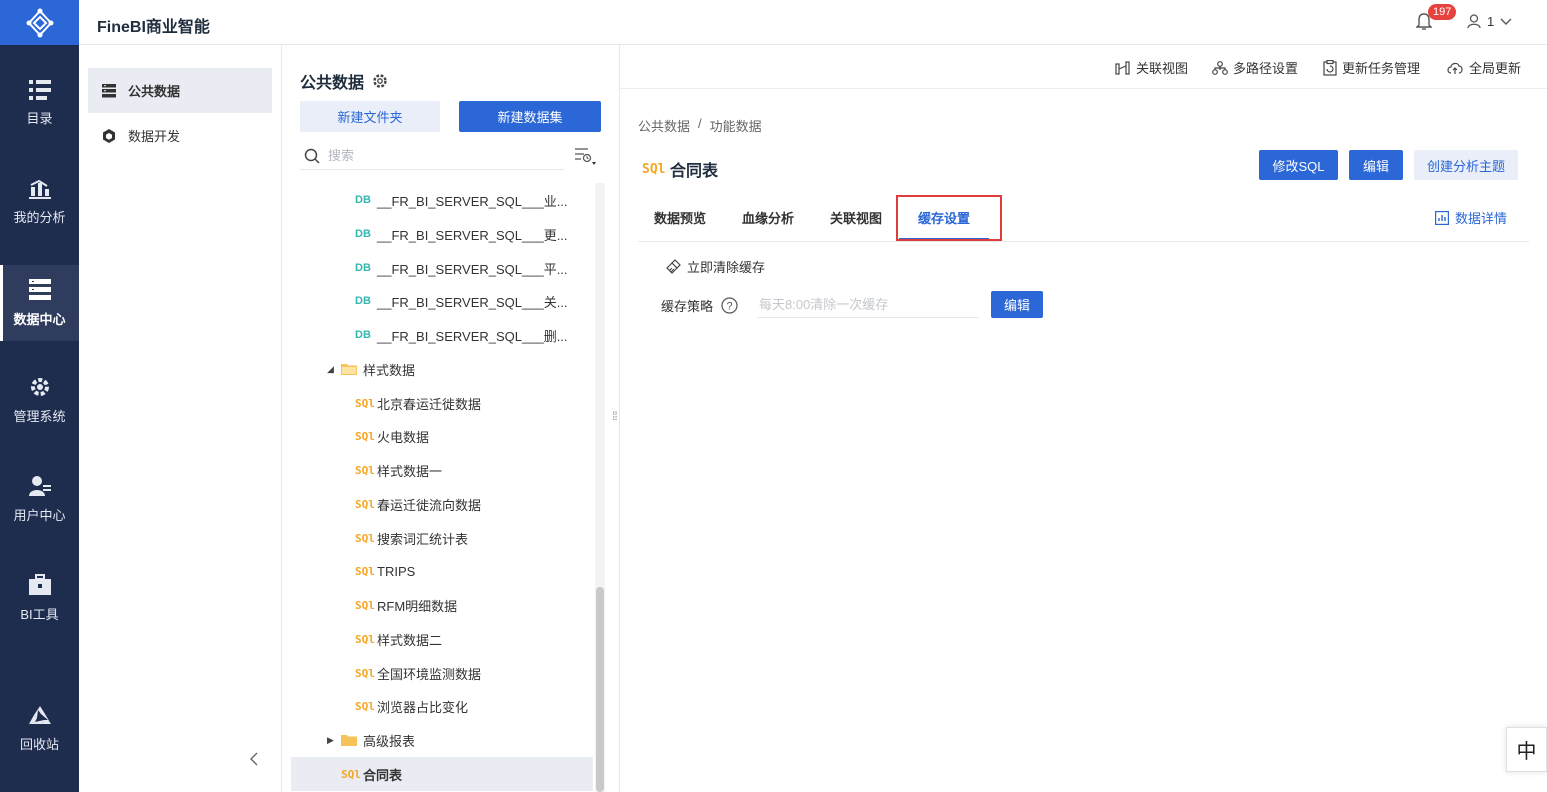  I want to click on relation-view-button: 关联视图, so click(1151, 67).